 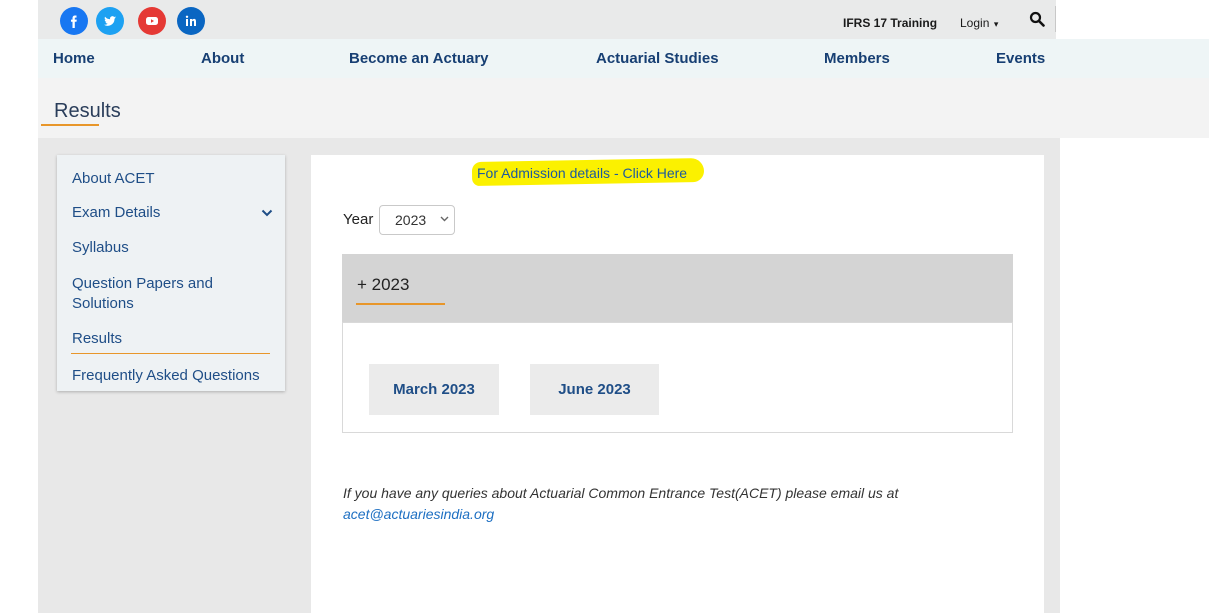 I want to click on login-dropdown: Login ▾, so click(x=979, y=23).